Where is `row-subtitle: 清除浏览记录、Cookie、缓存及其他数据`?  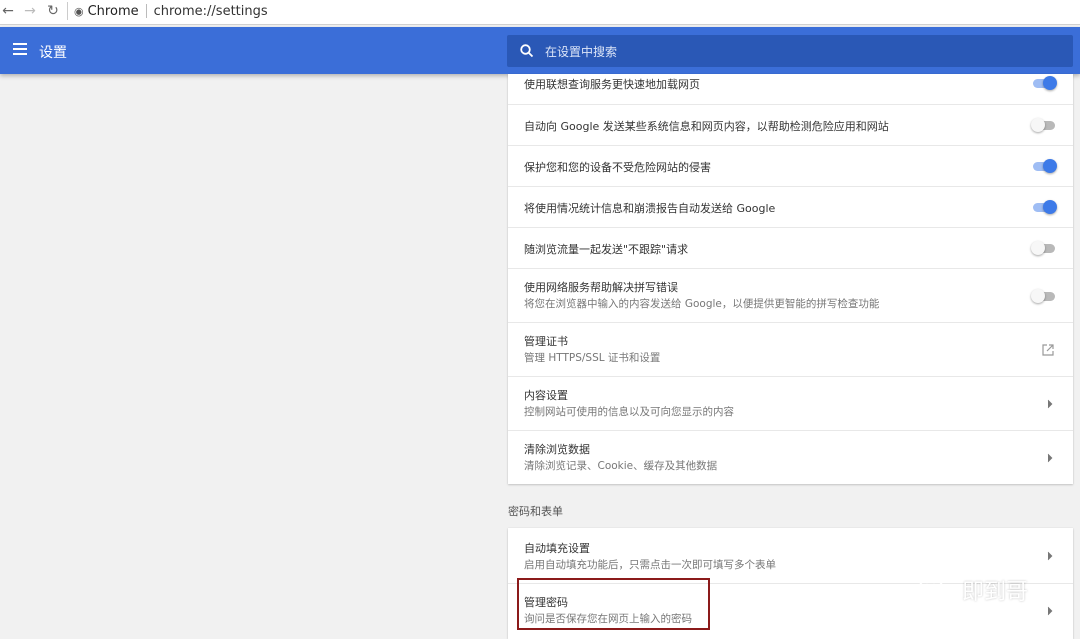 row-subtitle: 清除浏览记录、Cookie、缓存及其他数据 is located at coordinates (620, 465).